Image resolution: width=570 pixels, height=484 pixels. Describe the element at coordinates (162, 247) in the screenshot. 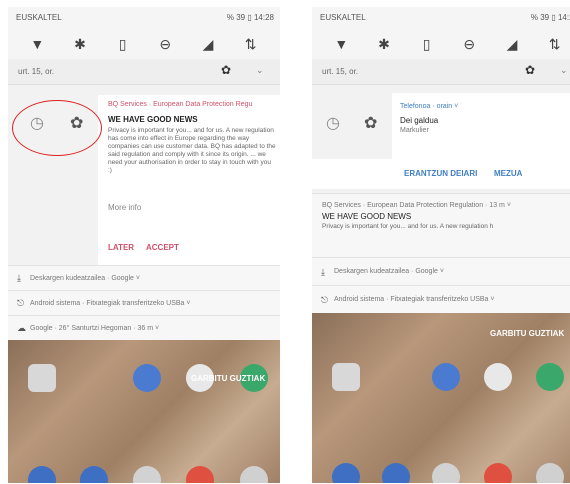

I see `accept-button: ACCEPT` at that location.